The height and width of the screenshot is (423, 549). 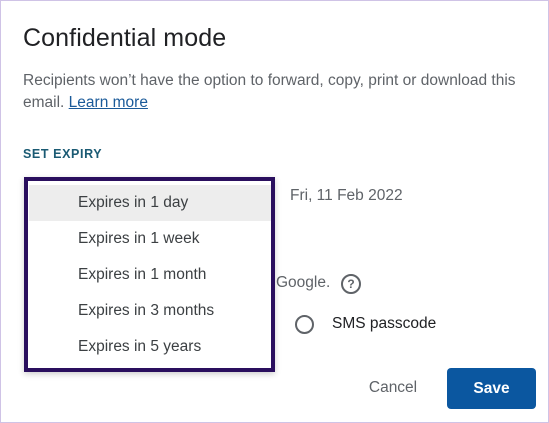 What do you see at coordinates (150, 311) in the screenshot?
I see `expiry-option-3-months: Expires in 3 months` at bounding box center [150, 311].